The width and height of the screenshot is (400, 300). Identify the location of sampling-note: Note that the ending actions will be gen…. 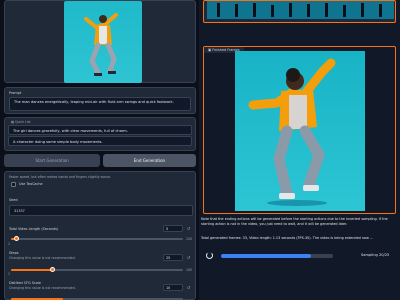
(294, 221).